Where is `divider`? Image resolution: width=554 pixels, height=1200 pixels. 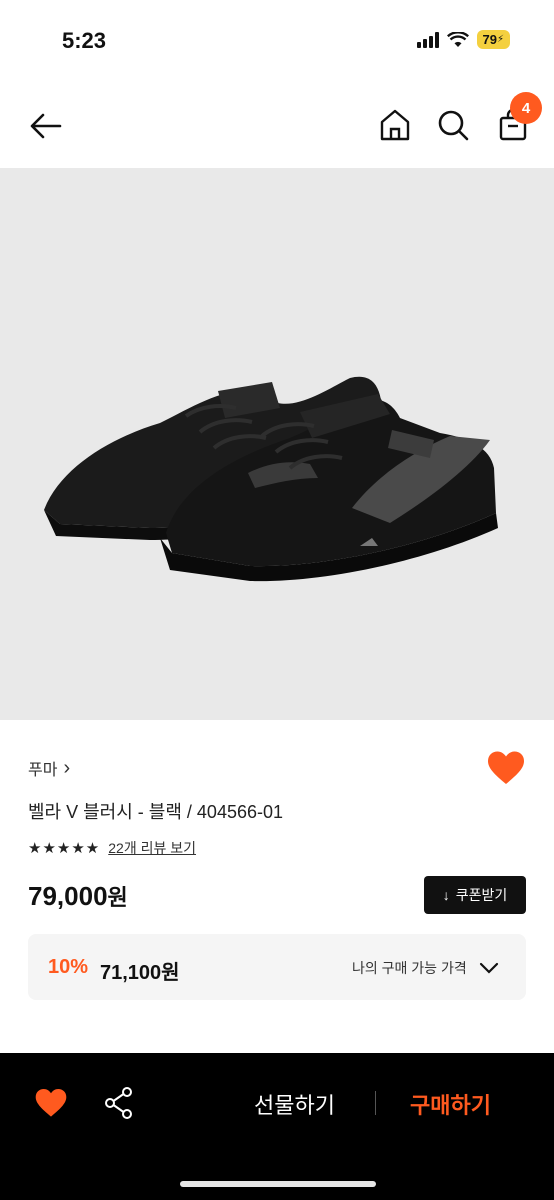 divider is located at coordinates (375, 1103).